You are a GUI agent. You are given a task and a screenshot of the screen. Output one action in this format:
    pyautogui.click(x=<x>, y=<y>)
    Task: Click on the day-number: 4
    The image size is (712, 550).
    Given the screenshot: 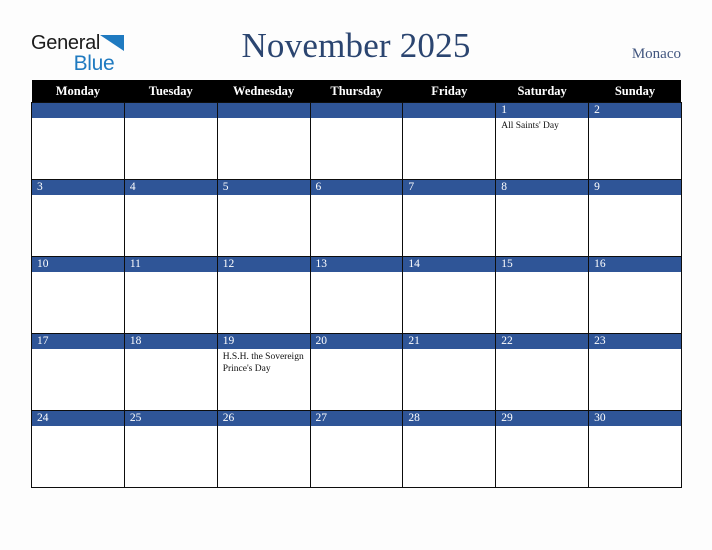 What is the action you would take?
    pyautogui.click(x=170, y=187)
    